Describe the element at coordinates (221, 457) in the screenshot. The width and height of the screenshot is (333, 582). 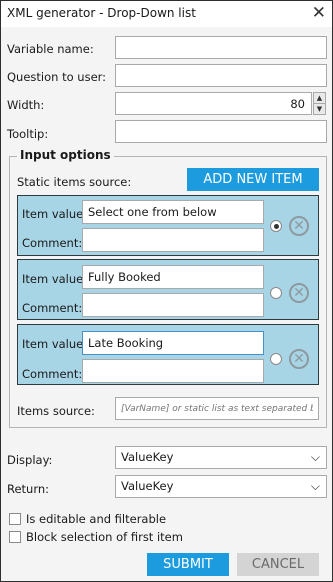
I see `display-select: ValueKey ⌵` at that location.